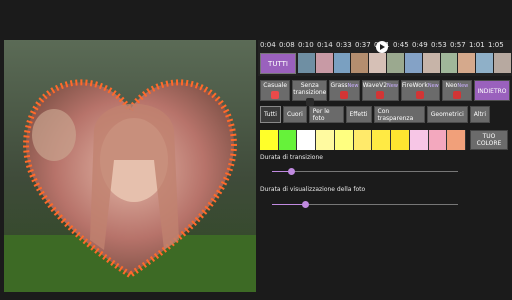  I want to click on color-swatches, so click(363, 140).